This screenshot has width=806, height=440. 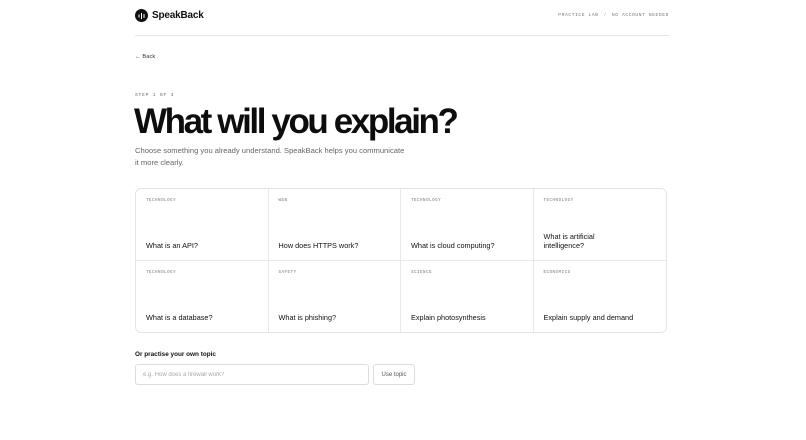 What do you see at coordinates (569, 240) in the screenshot?
I see `topic-title: What is artificial intelligence?` at bounding box center [569, 240].